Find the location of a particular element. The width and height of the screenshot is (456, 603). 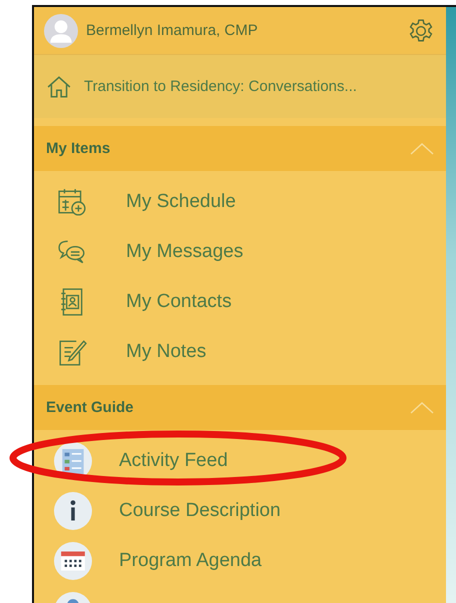

section-title: My Items is located at coordinates (78, 148).